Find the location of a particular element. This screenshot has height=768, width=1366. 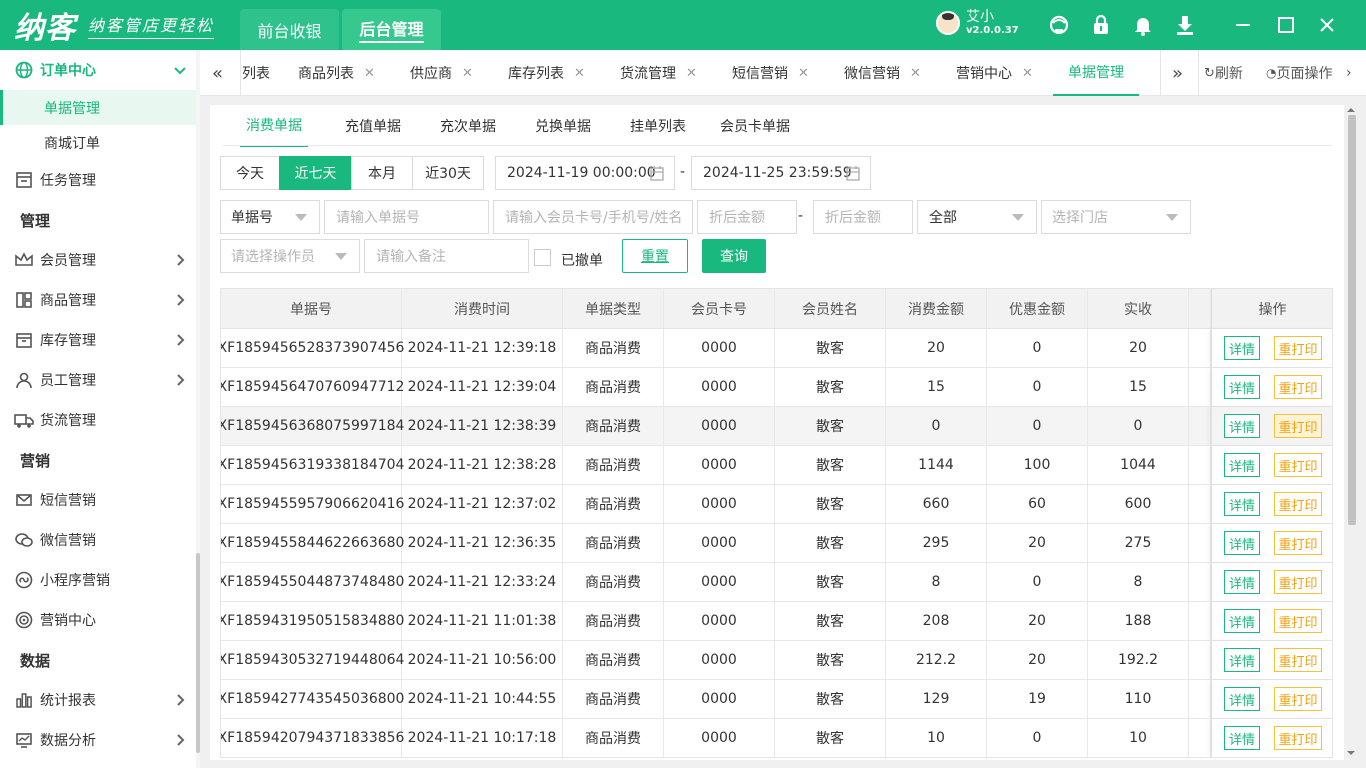

start-date-field: 2024-11-19 00:00:00 is located at coordinates (585, 173).